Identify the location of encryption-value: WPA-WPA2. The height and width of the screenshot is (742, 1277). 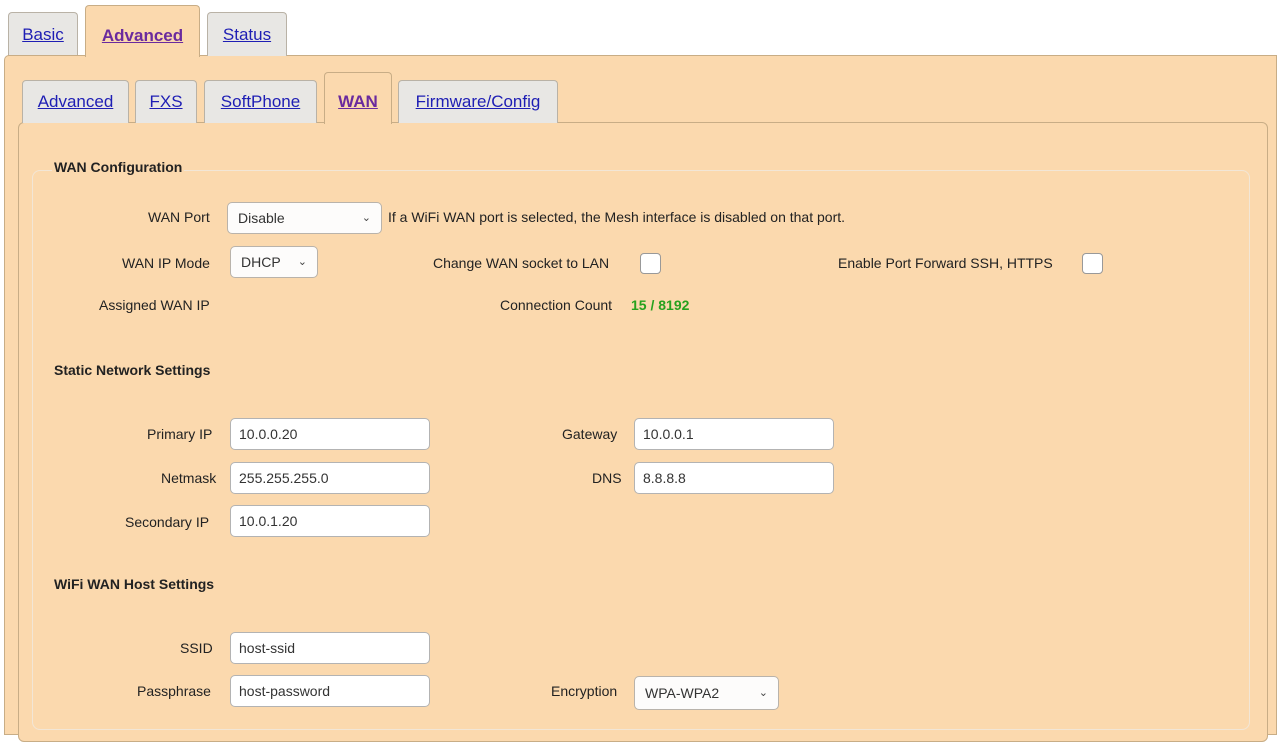
(682, 693).